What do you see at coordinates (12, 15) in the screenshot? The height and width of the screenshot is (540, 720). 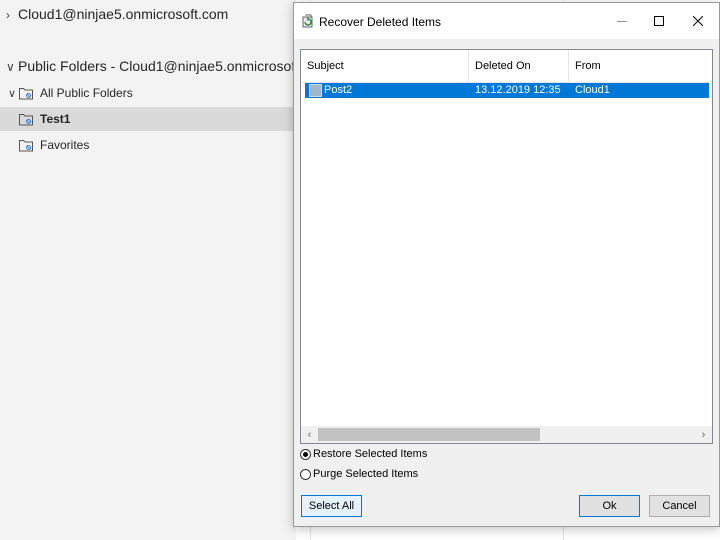 I see `chevron-right-icon: ›` at bounding box center [12, 15].